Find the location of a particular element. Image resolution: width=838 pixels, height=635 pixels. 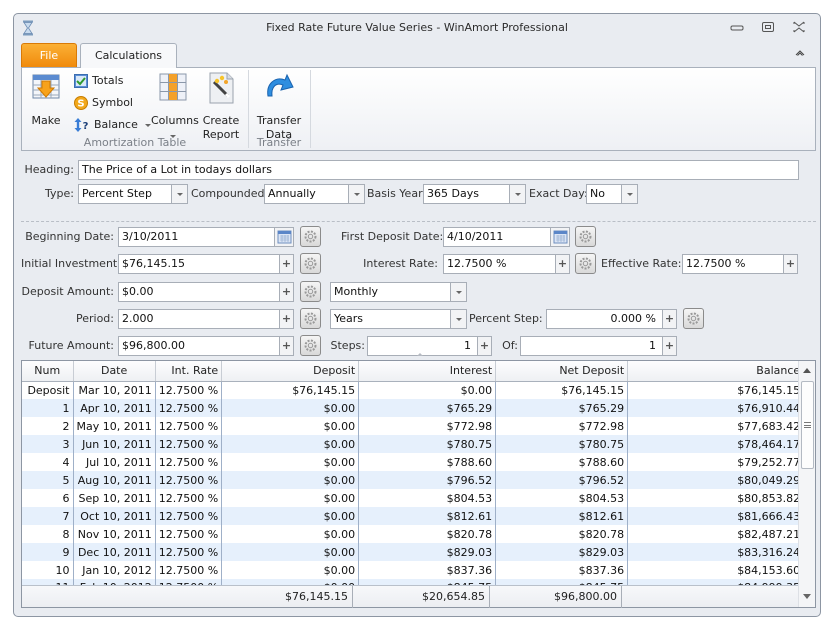

first-deposit-date-calendar-button is located at coordinates (560, 237).